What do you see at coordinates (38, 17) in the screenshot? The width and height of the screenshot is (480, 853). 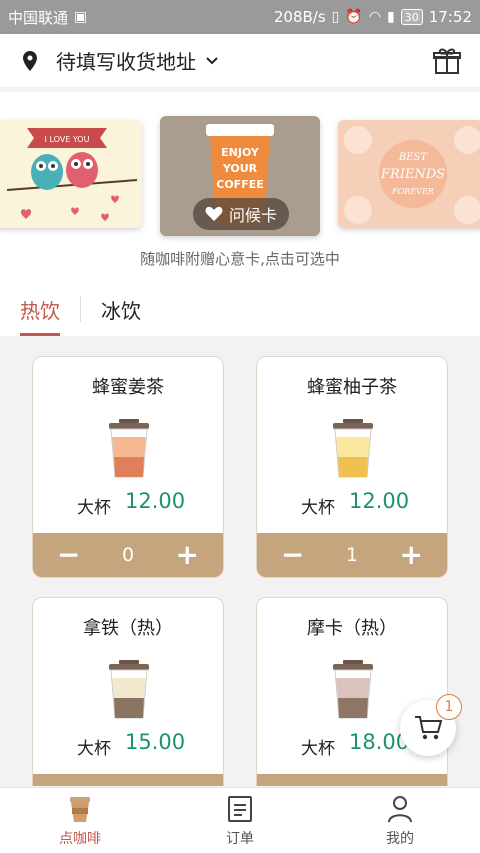 I see `carrier-label: 中国联通` at bounding box center [38, 17].